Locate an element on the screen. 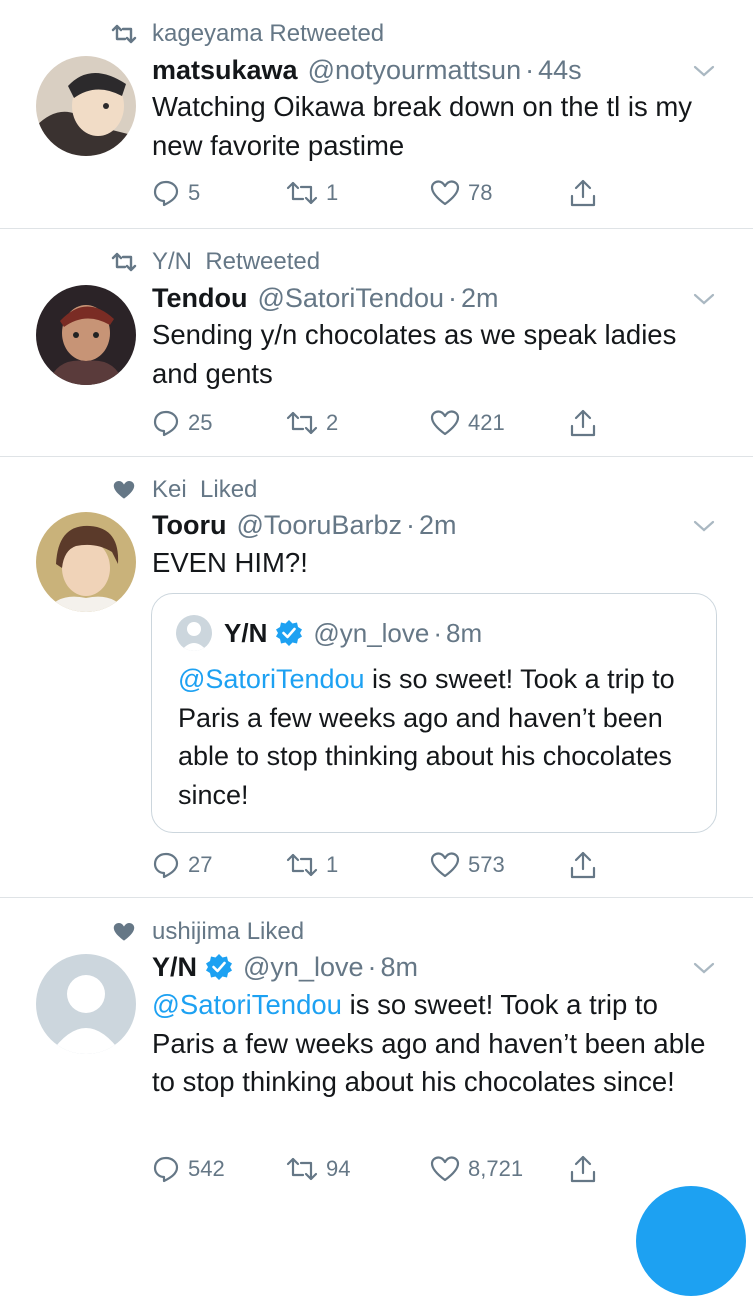  tweet-header: Tooru @TooruBarbz · 2m is located at coordinates (304, 525).